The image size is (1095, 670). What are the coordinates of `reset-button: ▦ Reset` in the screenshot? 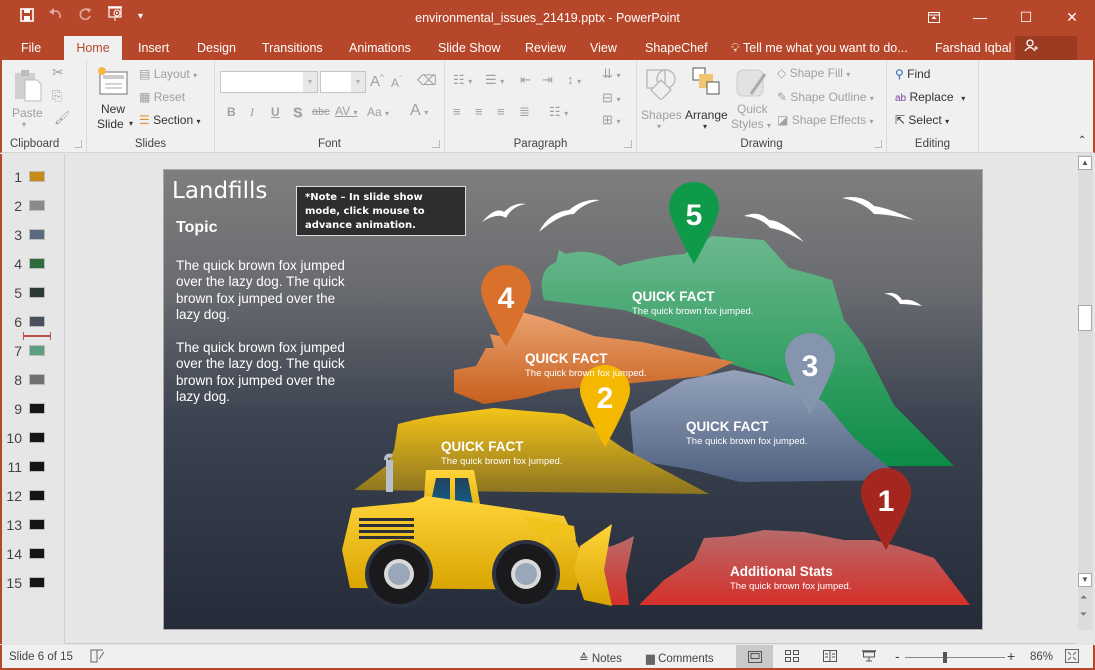 It's located at (162, 97).